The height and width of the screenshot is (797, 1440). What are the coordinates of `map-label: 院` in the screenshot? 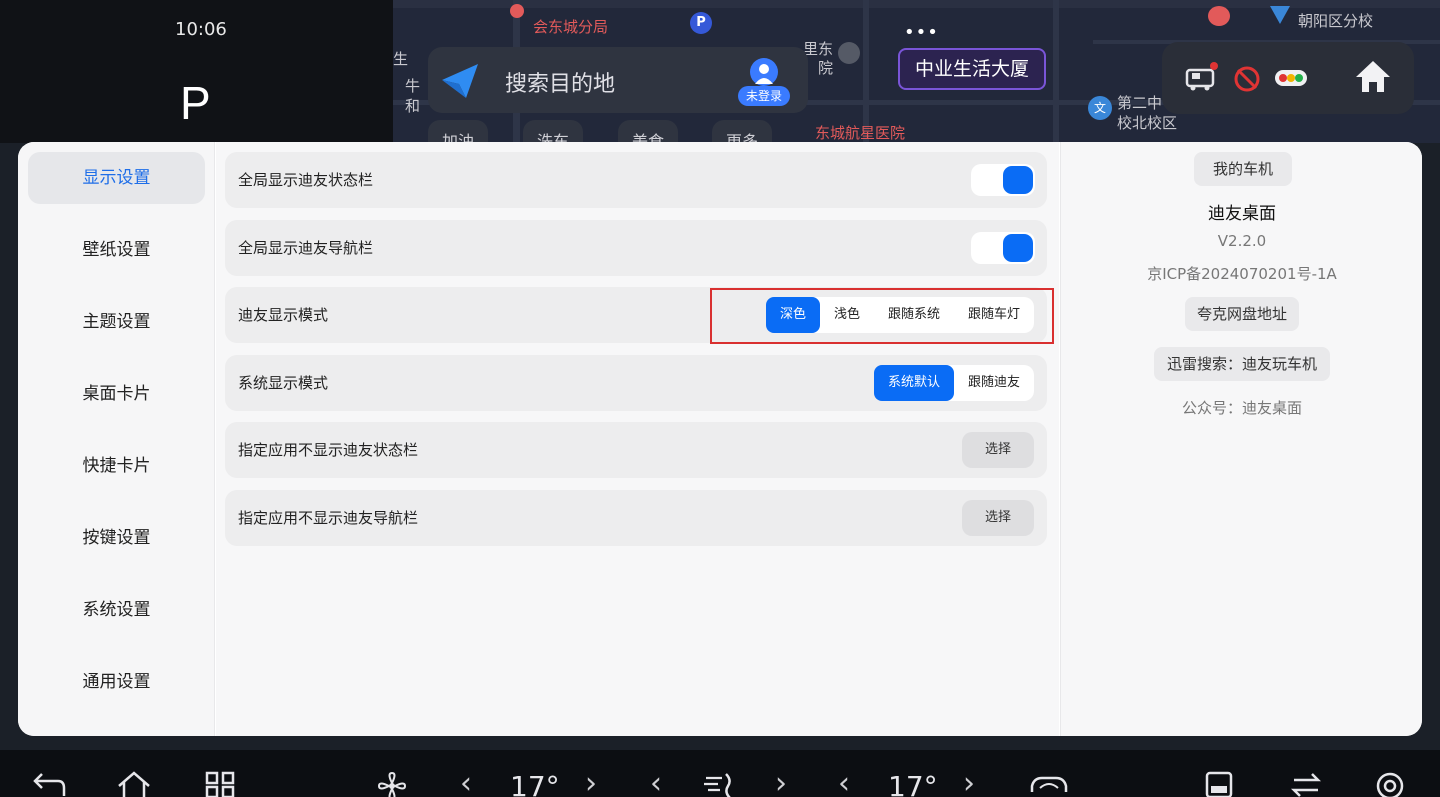 It's located at (826, 68).